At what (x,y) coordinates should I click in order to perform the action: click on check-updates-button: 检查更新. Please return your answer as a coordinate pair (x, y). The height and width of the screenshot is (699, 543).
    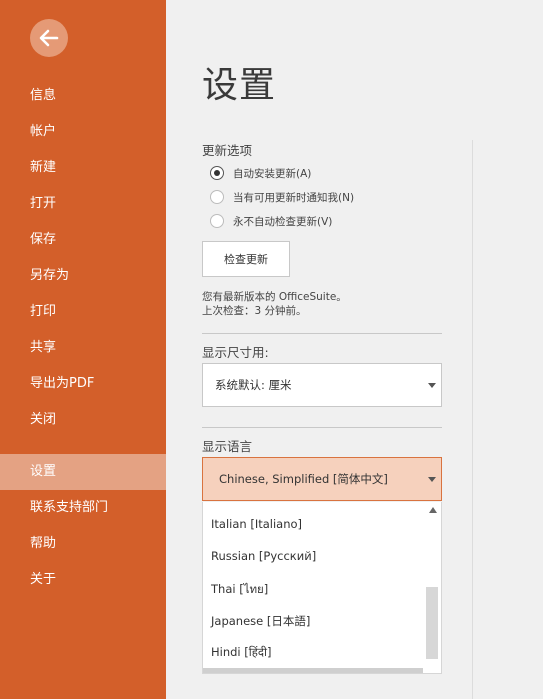
    Looking at the image, I should click on (246, 259).